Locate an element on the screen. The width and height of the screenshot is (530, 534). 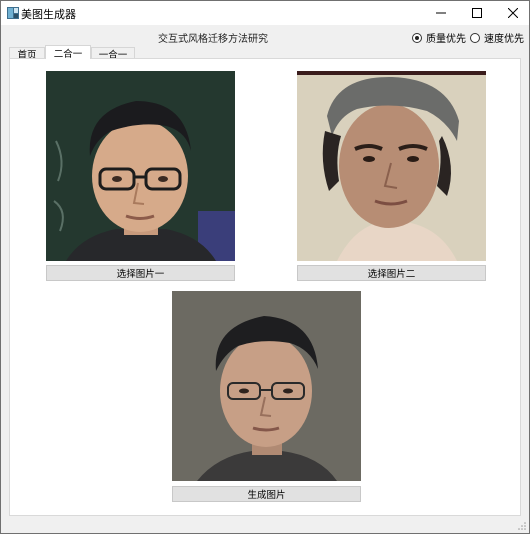
select-image-one-button: 选择图片一 is located at coordinates (140, 273).